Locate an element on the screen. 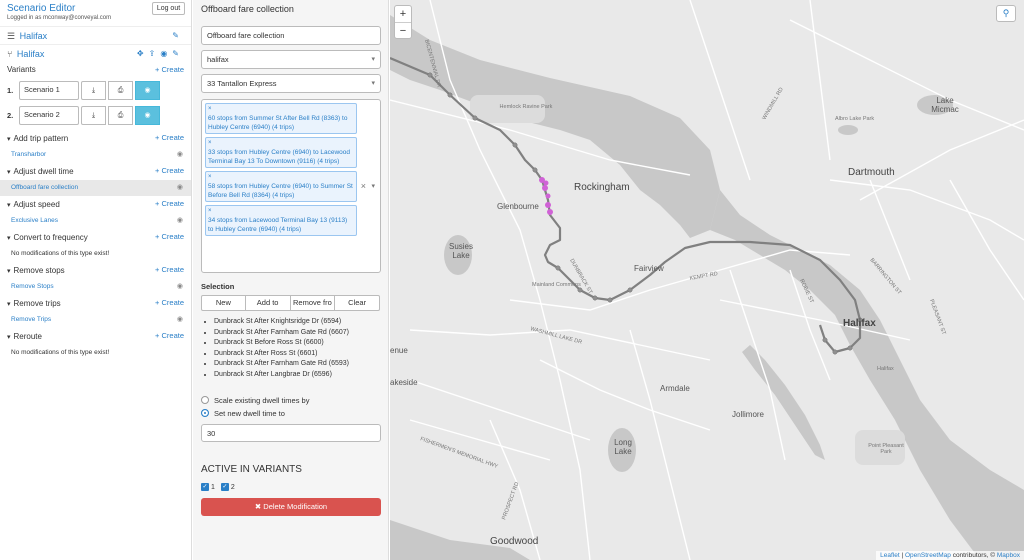  crosshair-icon: ✥ is located at coordinates (143, 53).